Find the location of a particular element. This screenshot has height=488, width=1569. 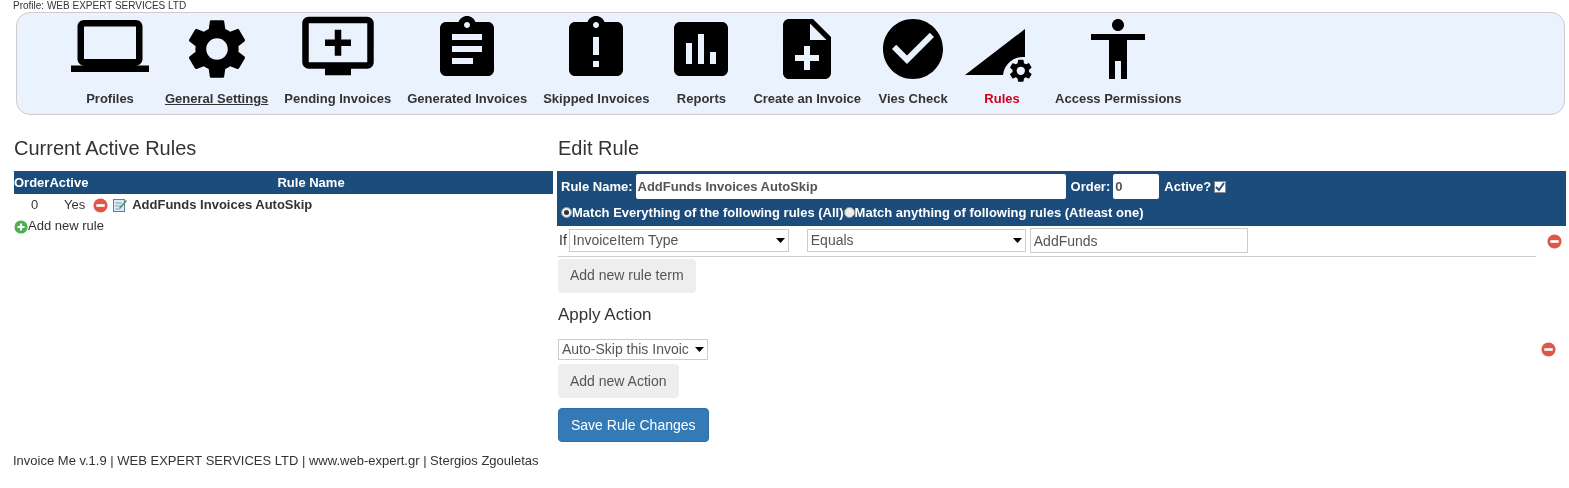

add-rule-term-button: Add new rule term is located at coordinates (627, 275).